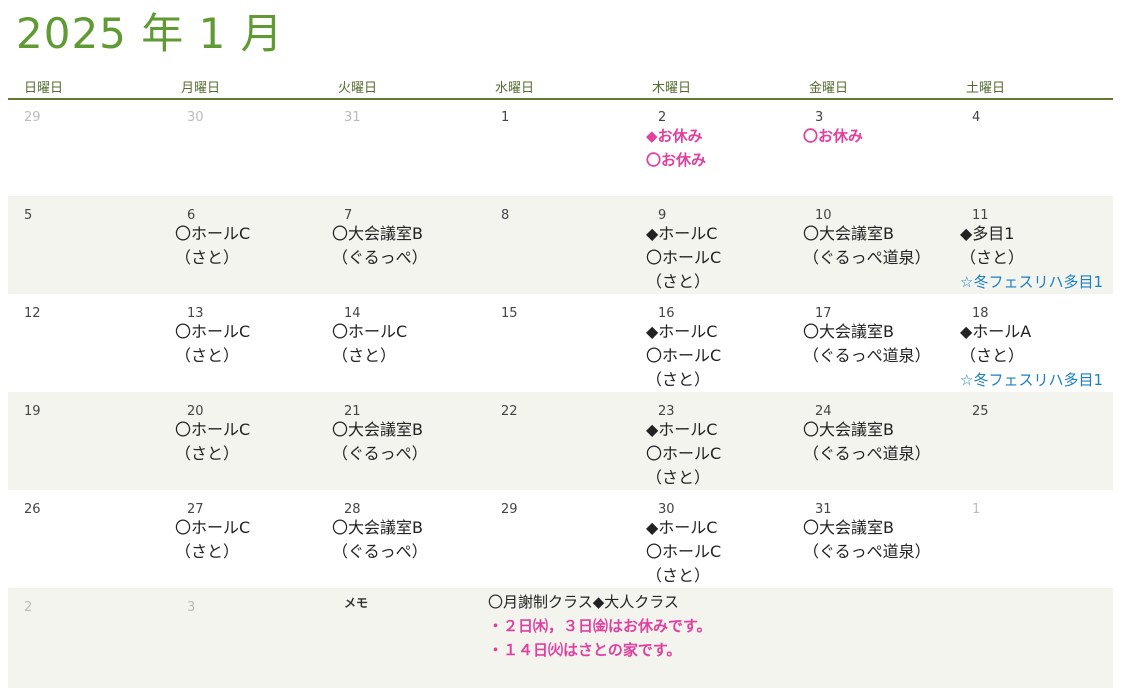 Image resolution: width=1123 pixels, height=697 pixels. I want to click on day-cell: 7 〇大会議室B （ぐるっぺ）, so click(400, 245).